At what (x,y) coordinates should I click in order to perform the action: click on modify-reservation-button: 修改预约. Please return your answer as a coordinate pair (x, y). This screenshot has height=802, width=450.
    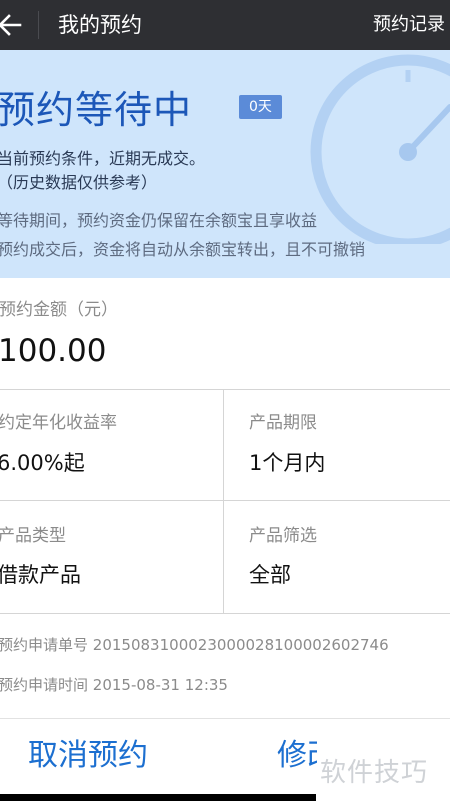
    Looking at the image, I should click on (297, 756).